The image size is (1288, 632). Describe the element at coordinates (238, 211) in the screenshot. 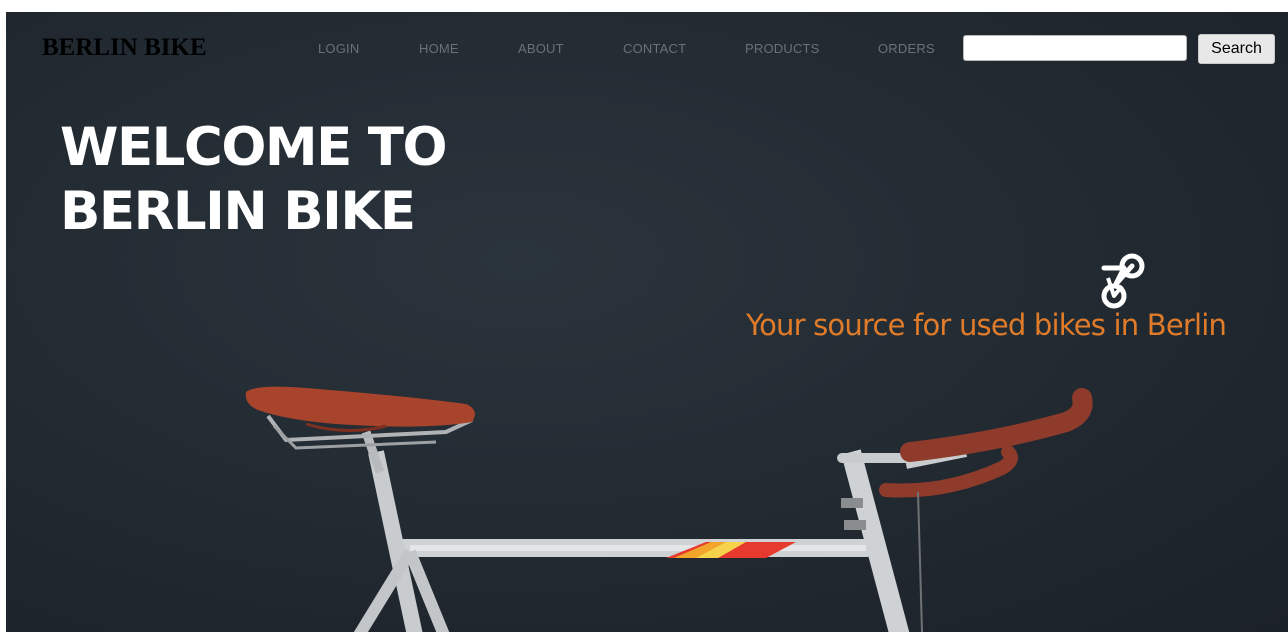

I see `hero-heading-line-2: BERLIN BIKE` at that location.